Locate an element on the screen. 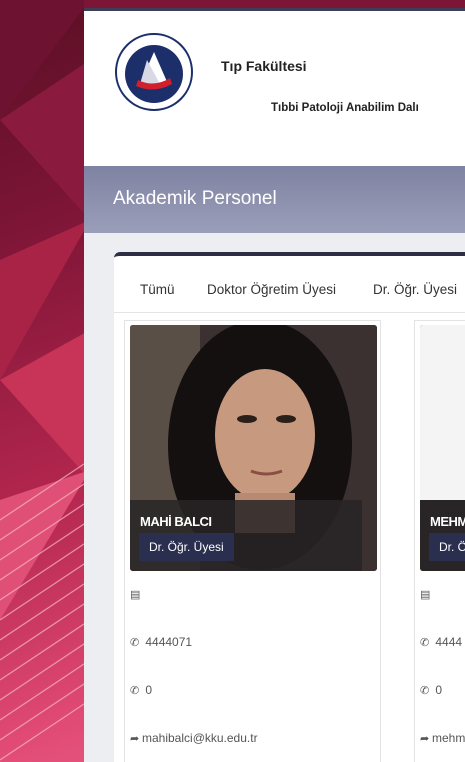 This screenshot has height=762, width=465. staff-phone: 4444071 is located at coordinates (169, 642).